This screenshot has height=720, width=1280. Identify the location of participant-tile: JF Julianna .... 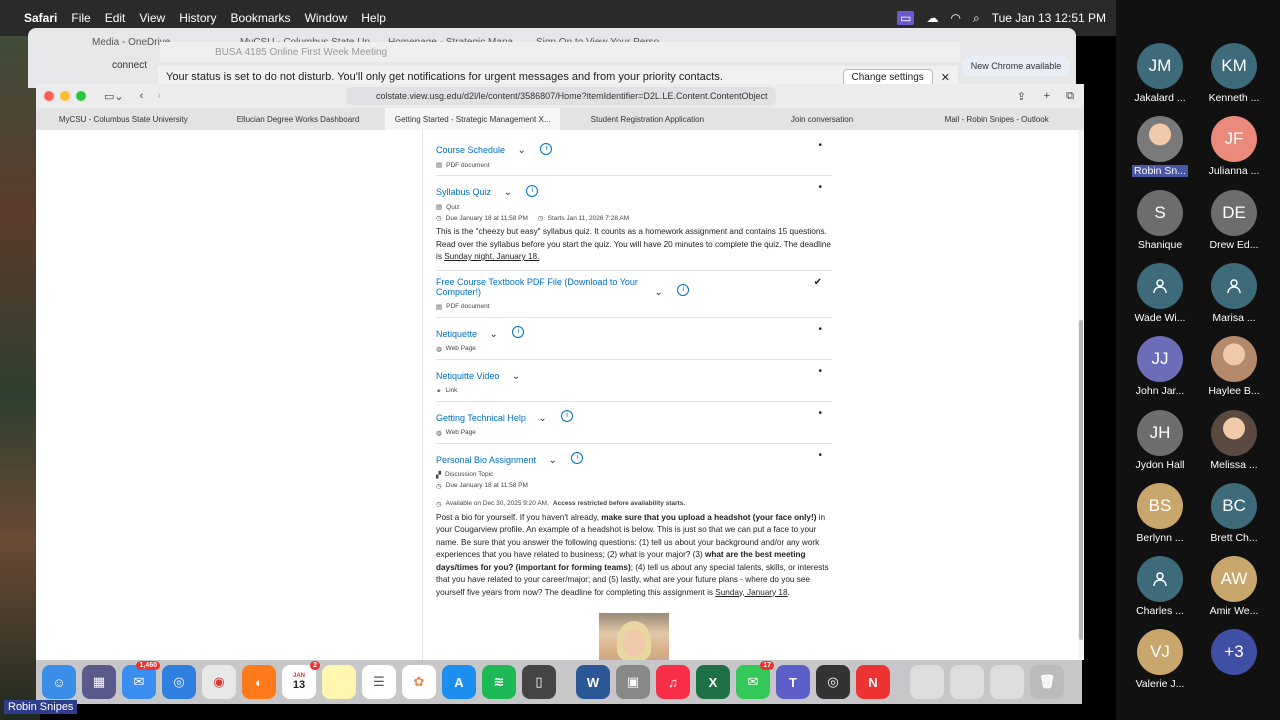
(1234, 150).